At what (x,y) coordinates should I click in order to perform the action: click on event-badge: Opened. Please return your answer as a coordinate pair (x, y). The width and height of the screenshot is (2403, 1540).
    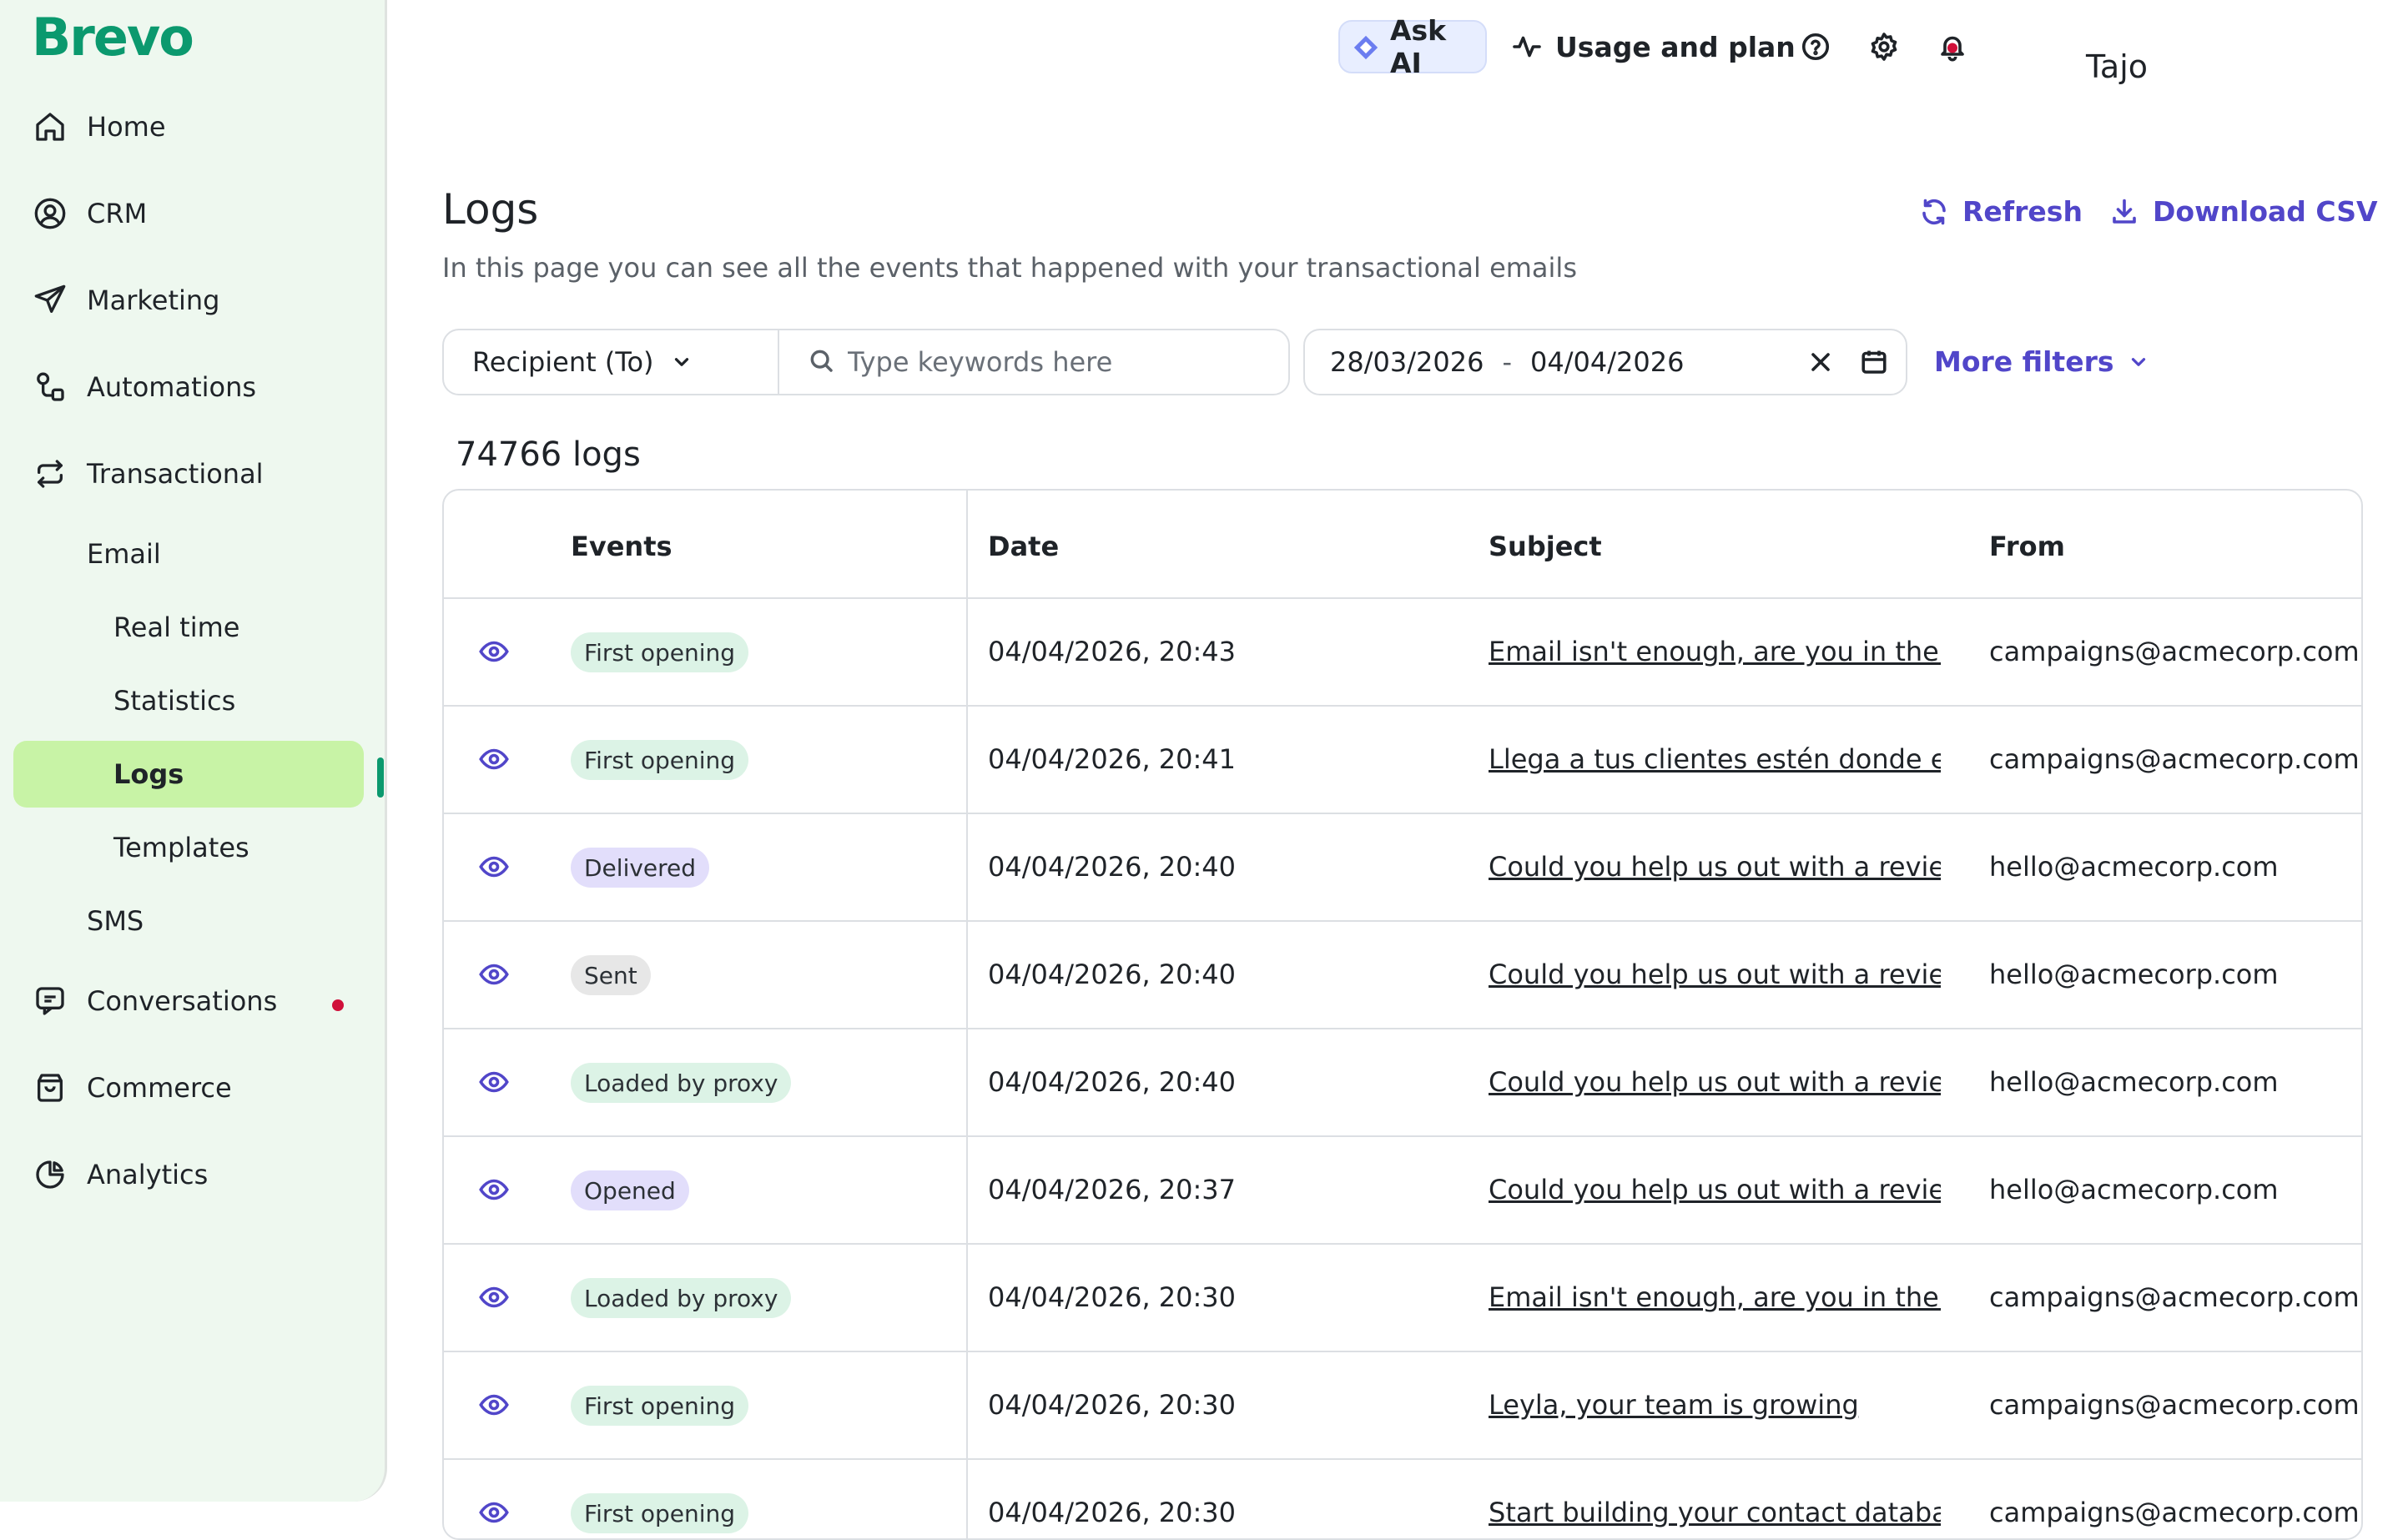
    Looking at the image, I should click on (630, 1190).